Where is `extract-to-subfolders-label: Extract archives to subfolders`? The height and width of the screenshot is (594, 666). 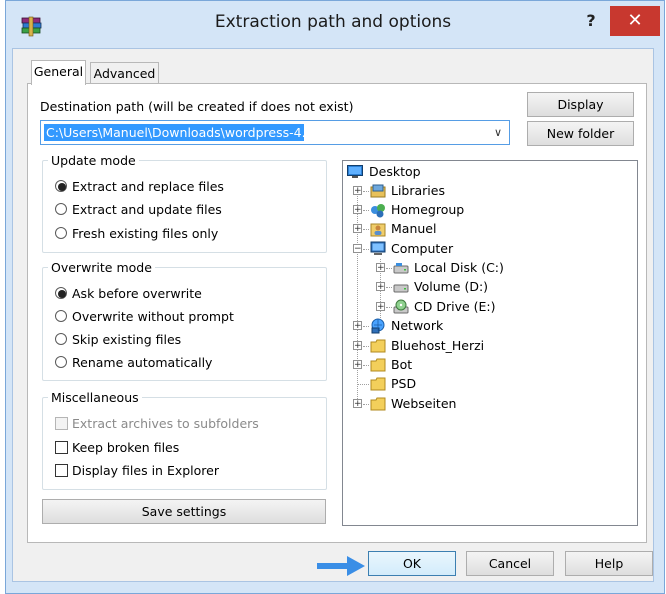
extract-to-subfolders-label: Extract archives to subfolders is located at coordinates (165, 423).